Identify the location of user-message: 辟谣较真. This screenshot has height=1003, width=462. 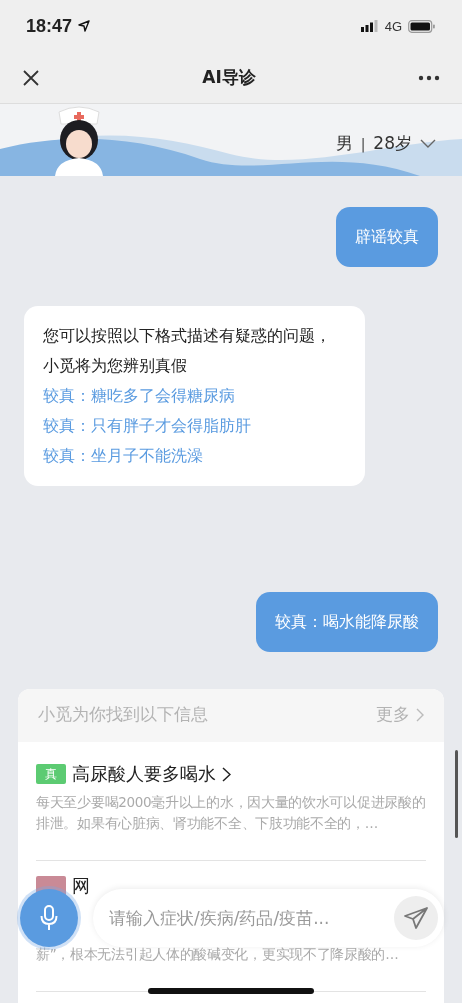
(387, 237).